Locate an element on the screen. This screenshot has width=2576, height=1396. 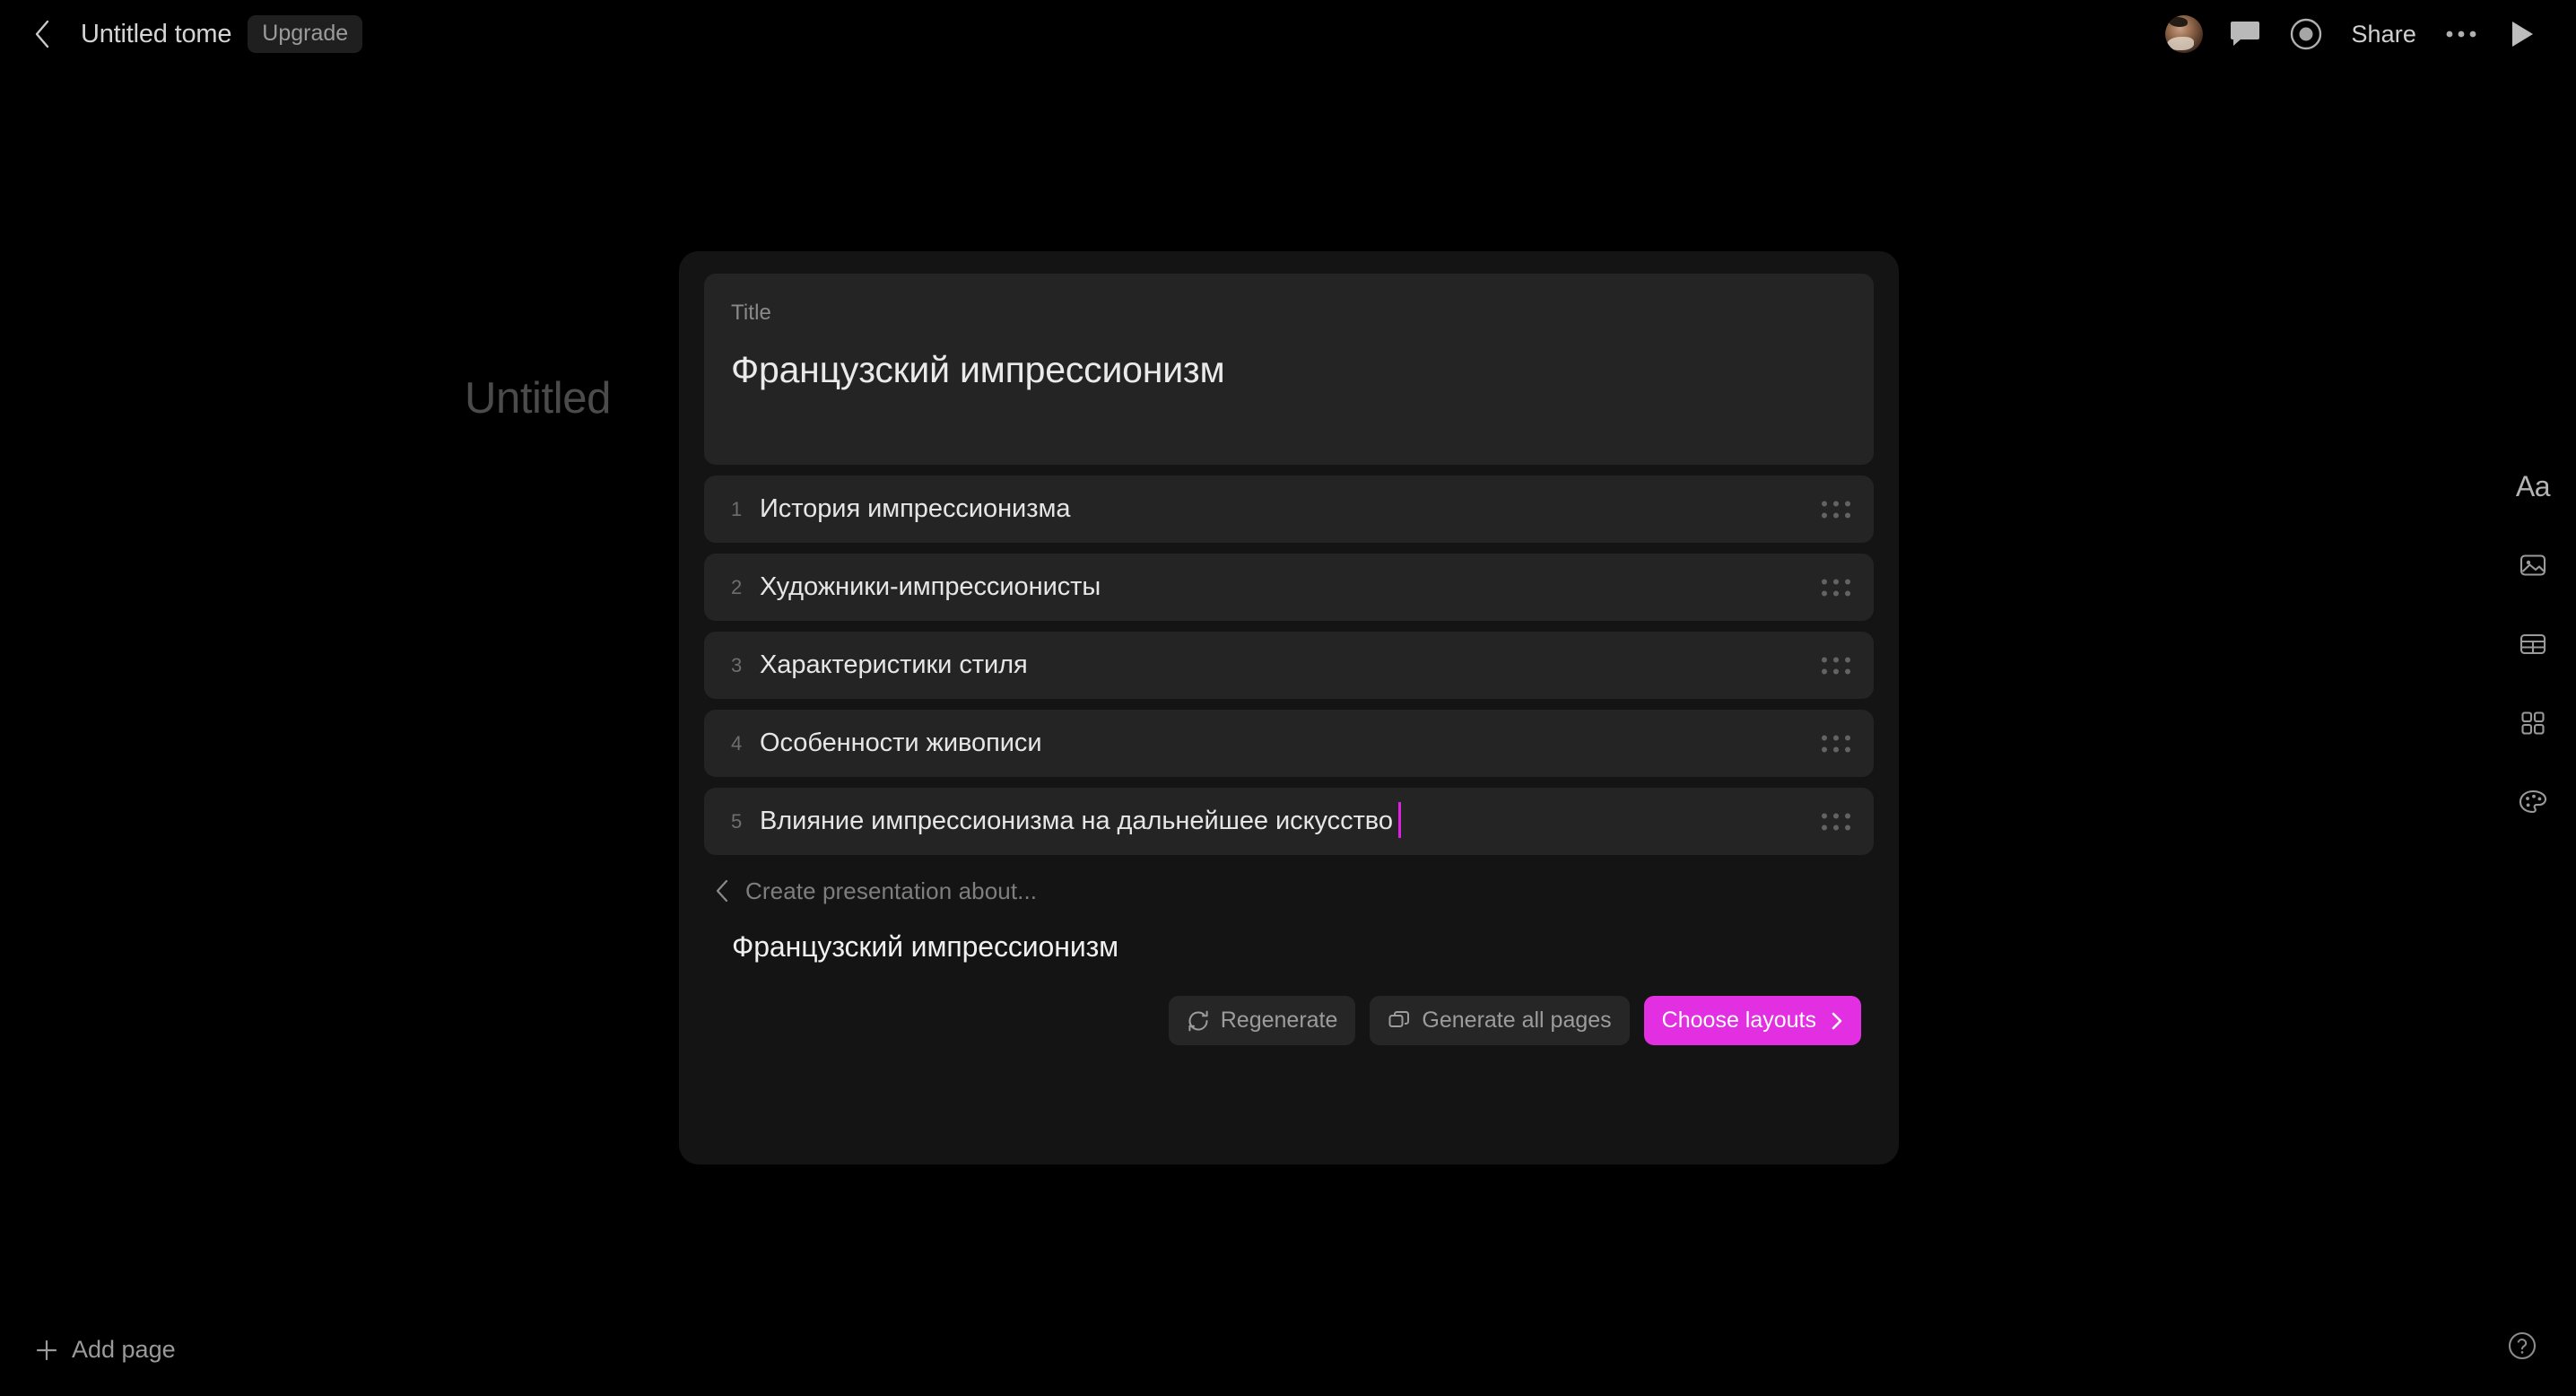
table-tool-button is located at coordinates (2533, 644).